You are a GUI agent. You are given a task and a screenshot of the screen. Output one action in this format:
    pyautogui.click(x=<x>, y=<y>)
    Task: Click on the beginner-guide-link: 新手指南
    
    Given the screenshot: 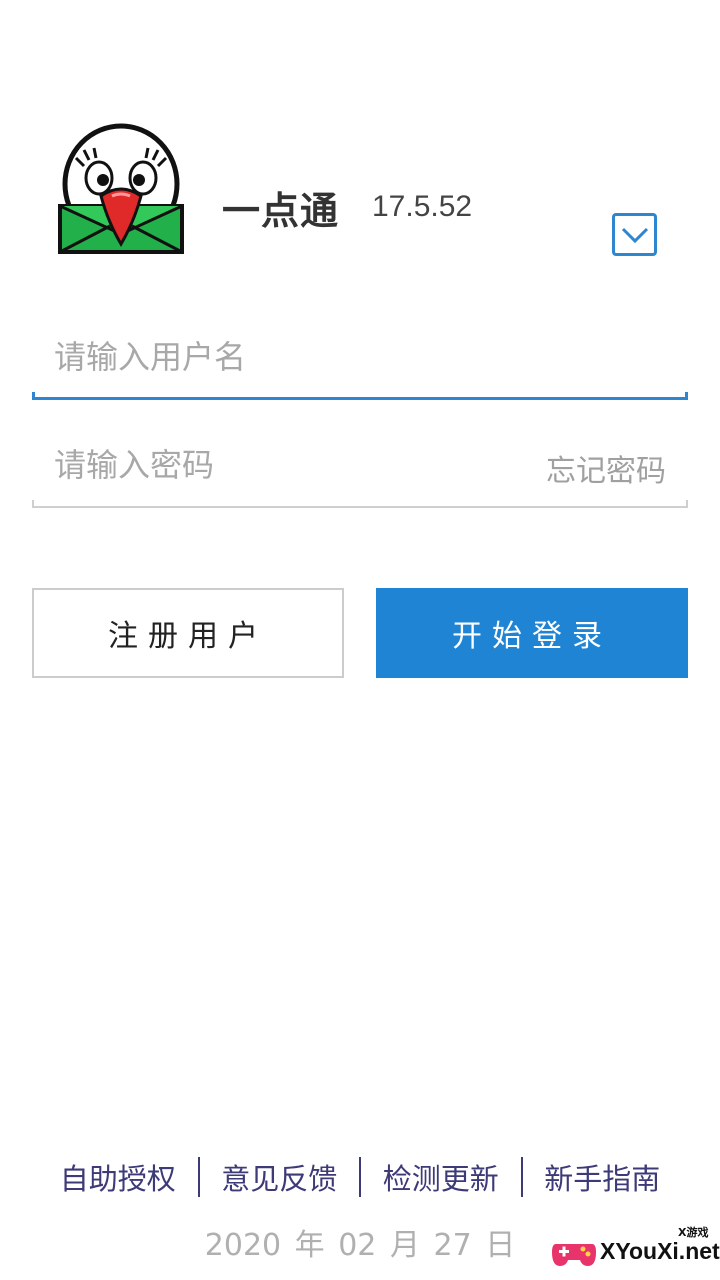 What is the action you would take?
    pyautogui.click(x=603, y=1177)
    